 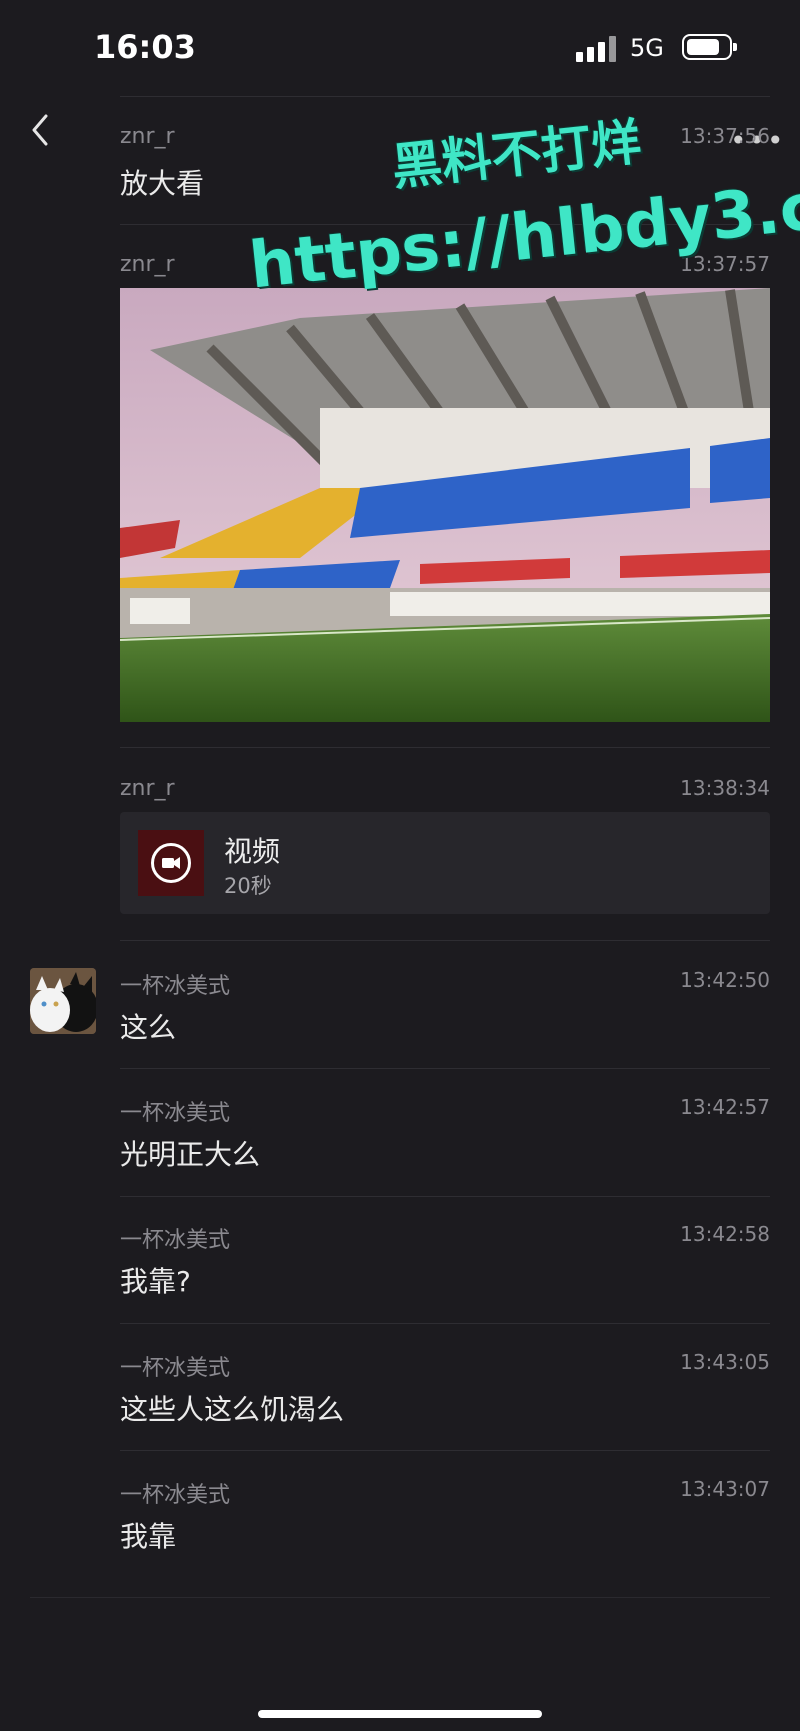 I want to click on message-text: 我靠?, so click(x=155, y=1280).